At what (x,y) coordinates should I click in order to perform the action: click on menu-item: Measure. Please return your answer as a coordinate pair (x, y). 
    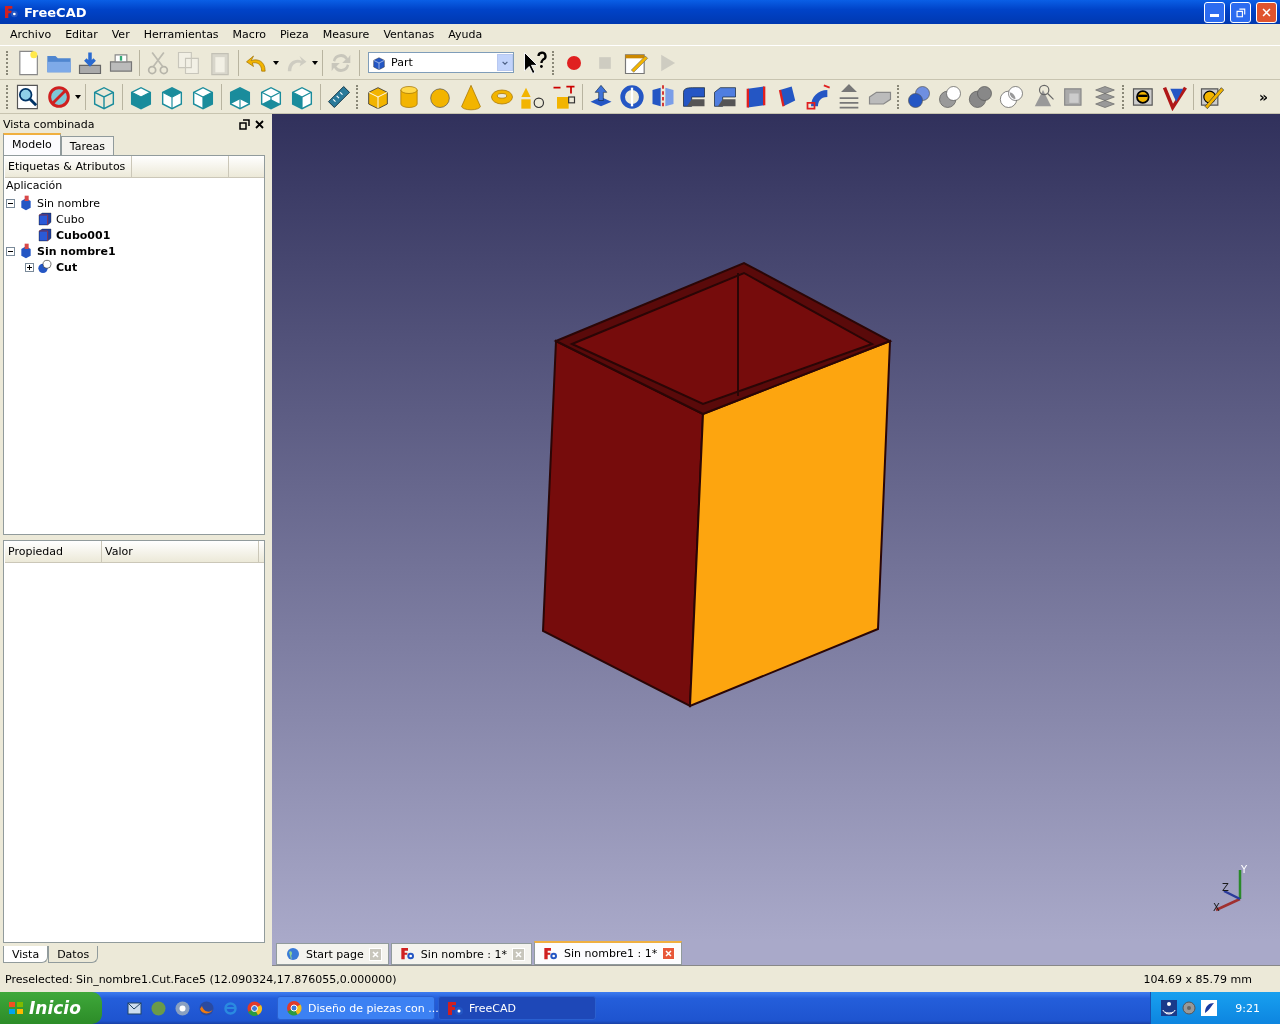
    Looking at the image, I should click on (346, 34).